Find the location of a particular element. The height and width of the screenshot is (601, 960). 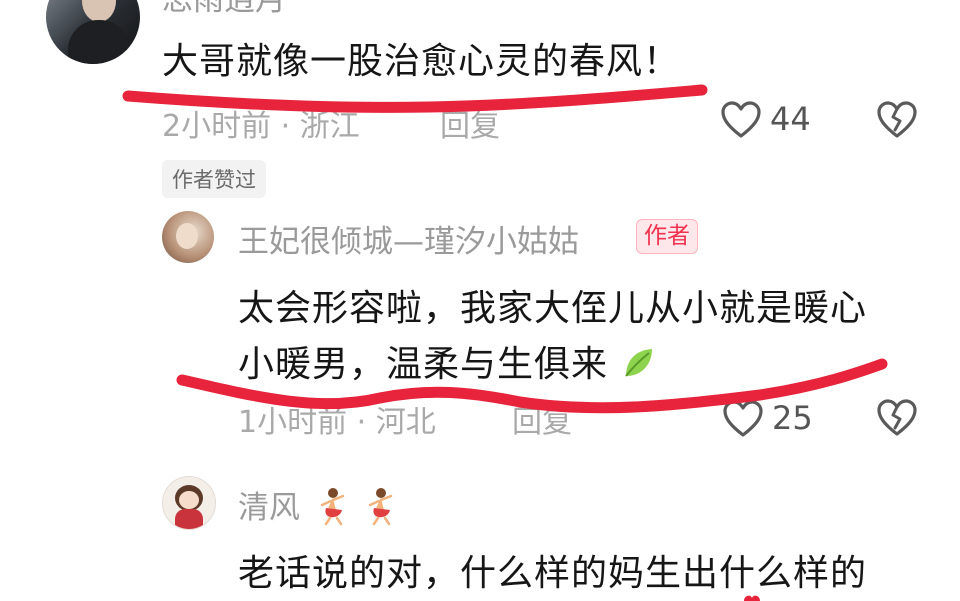

comment-2-location: 河北 is located at coordinates (405, 422).